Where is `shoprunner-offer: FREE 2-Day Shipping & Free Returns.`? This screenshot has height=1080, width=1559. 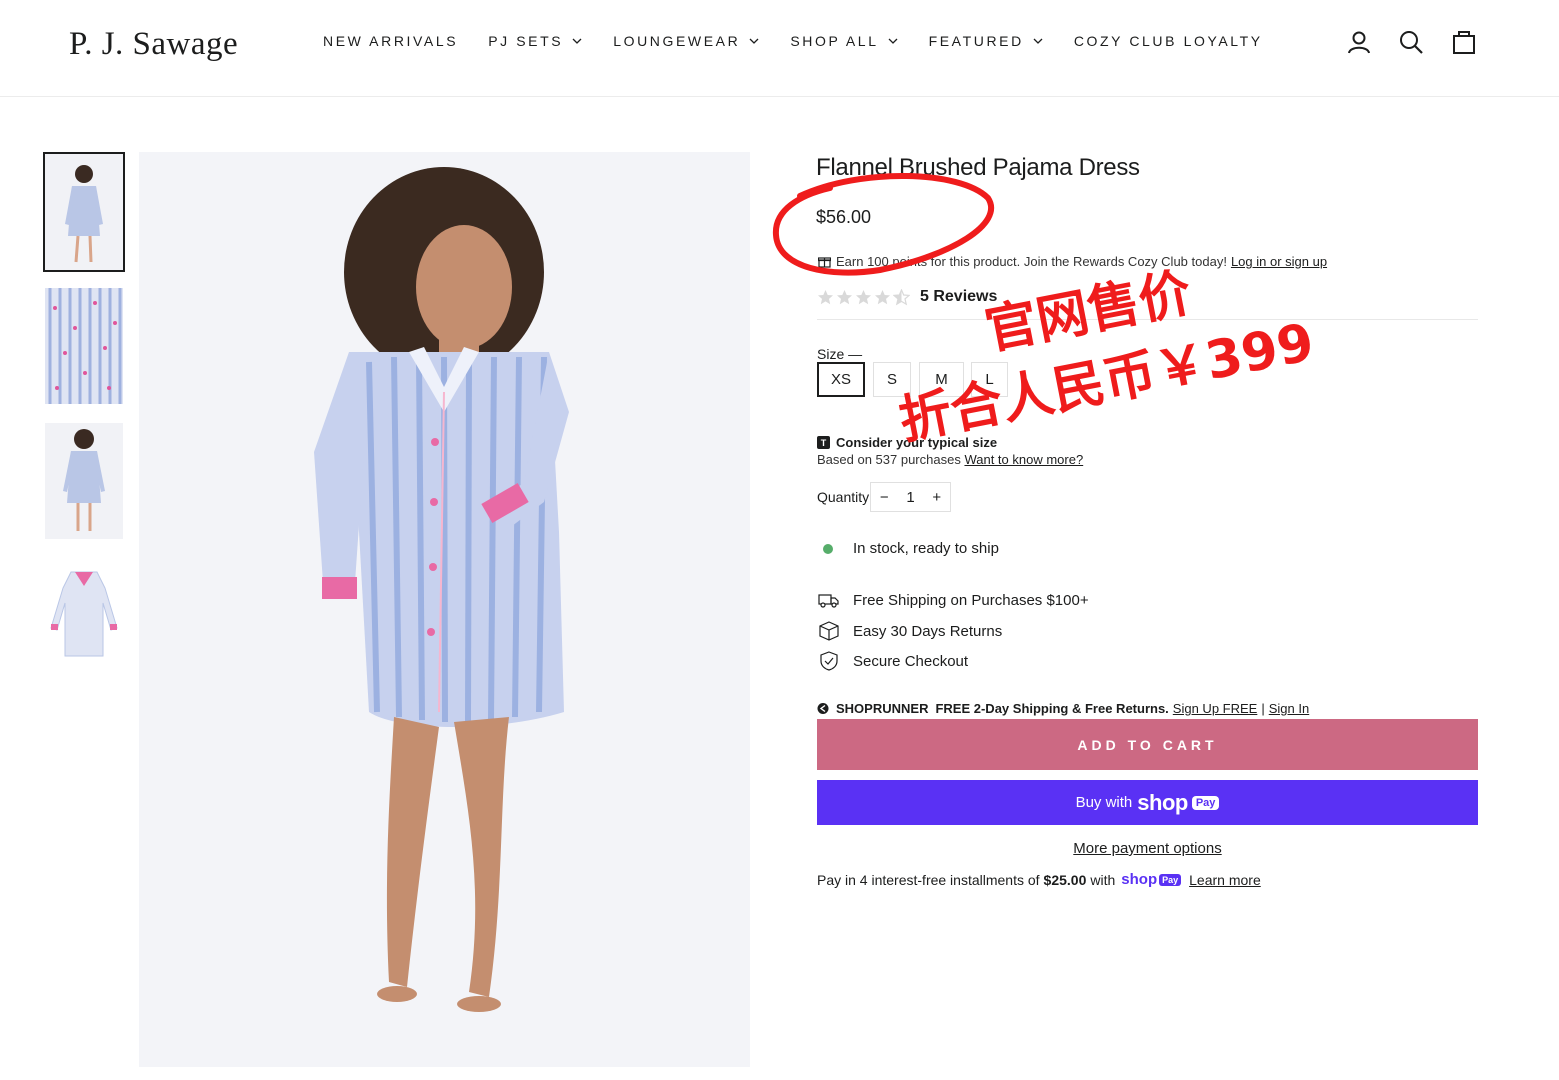 shoprunner-offer: FREE 2-Day Shipping & Free Returns. is located at coordinates (1052, 708).